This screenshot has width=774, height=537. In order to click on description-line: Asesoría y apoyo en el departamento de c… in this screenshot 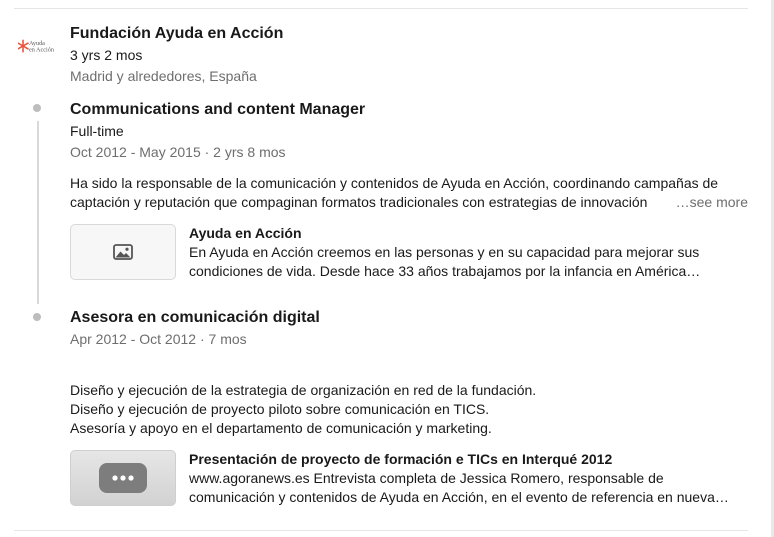, I will do `click(281, 428)`.